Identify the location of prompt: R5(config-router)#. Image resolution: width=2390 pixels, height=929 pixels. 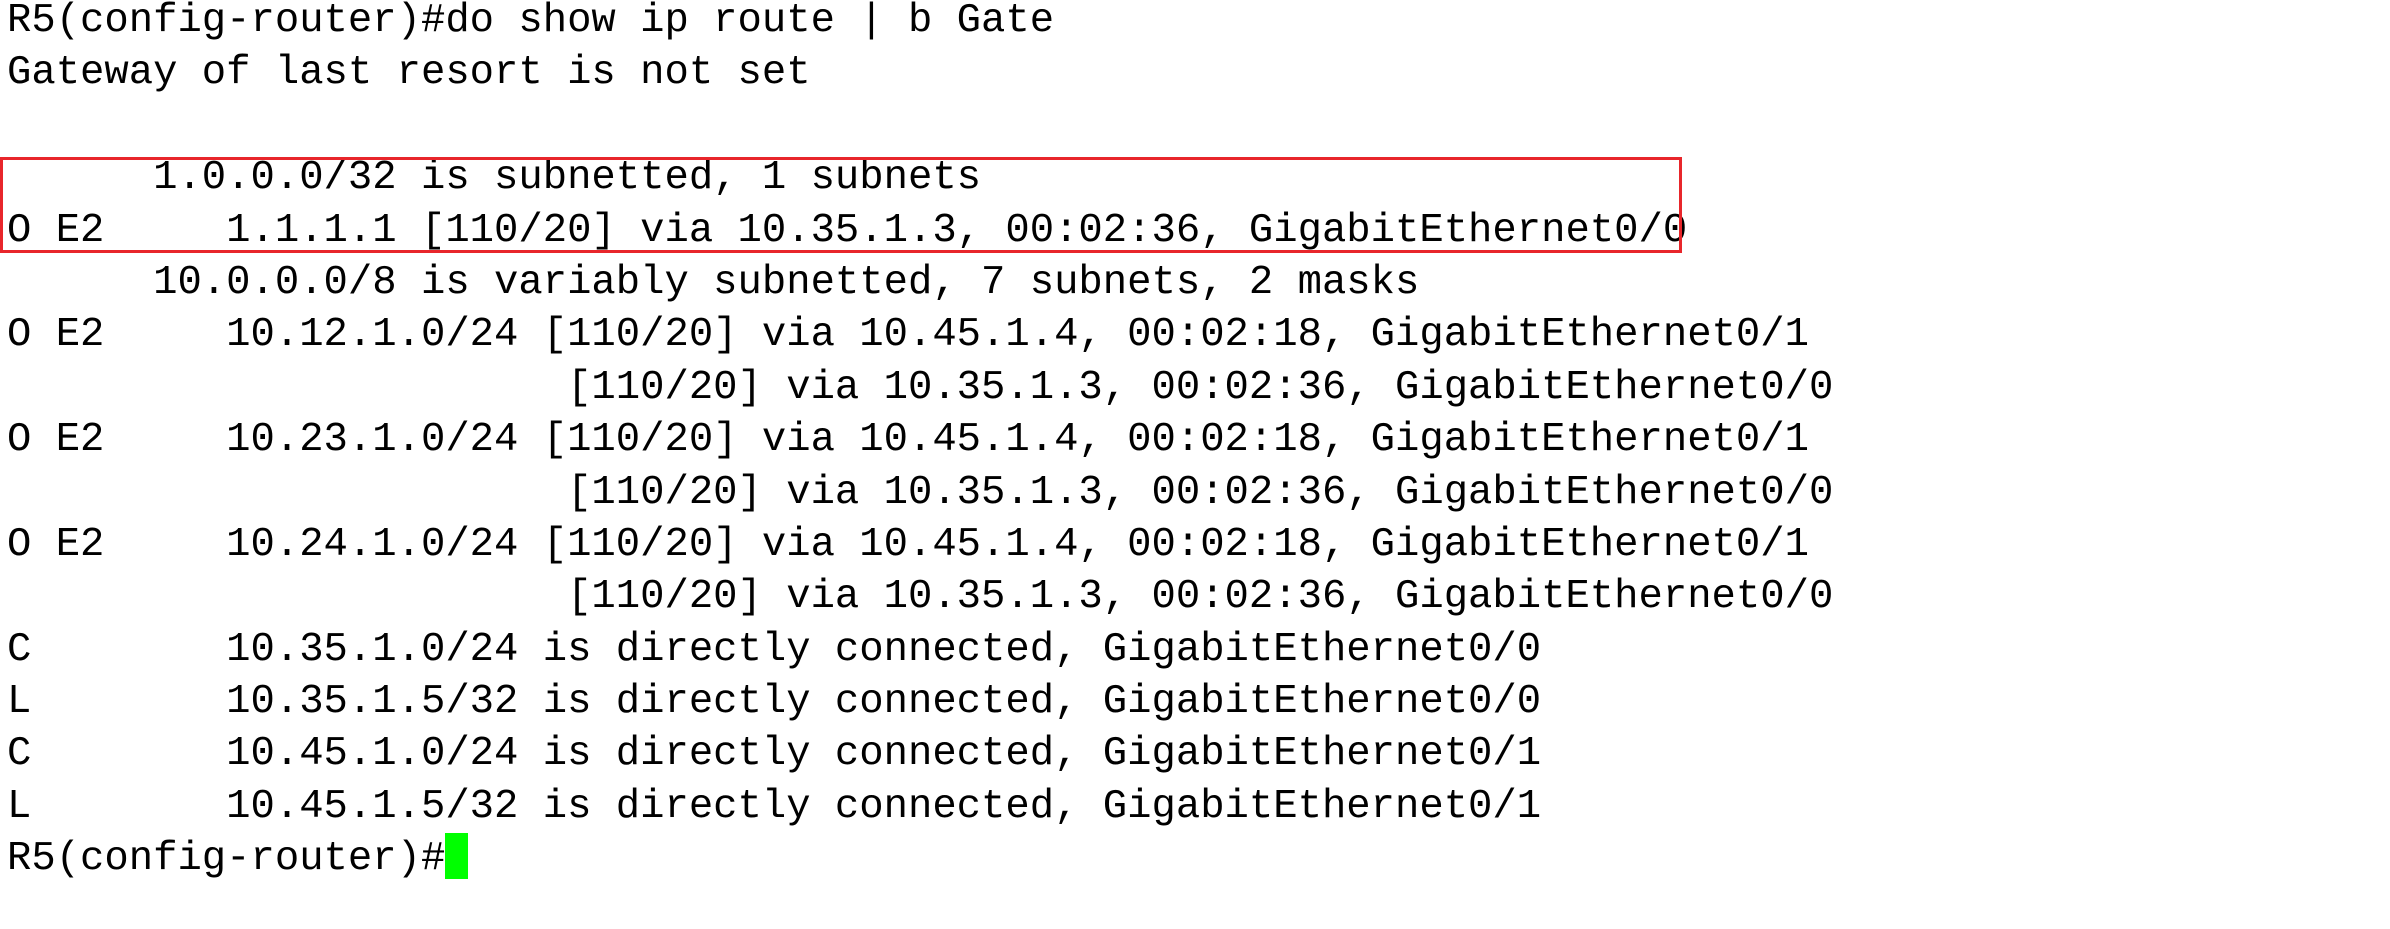
(226, 859).